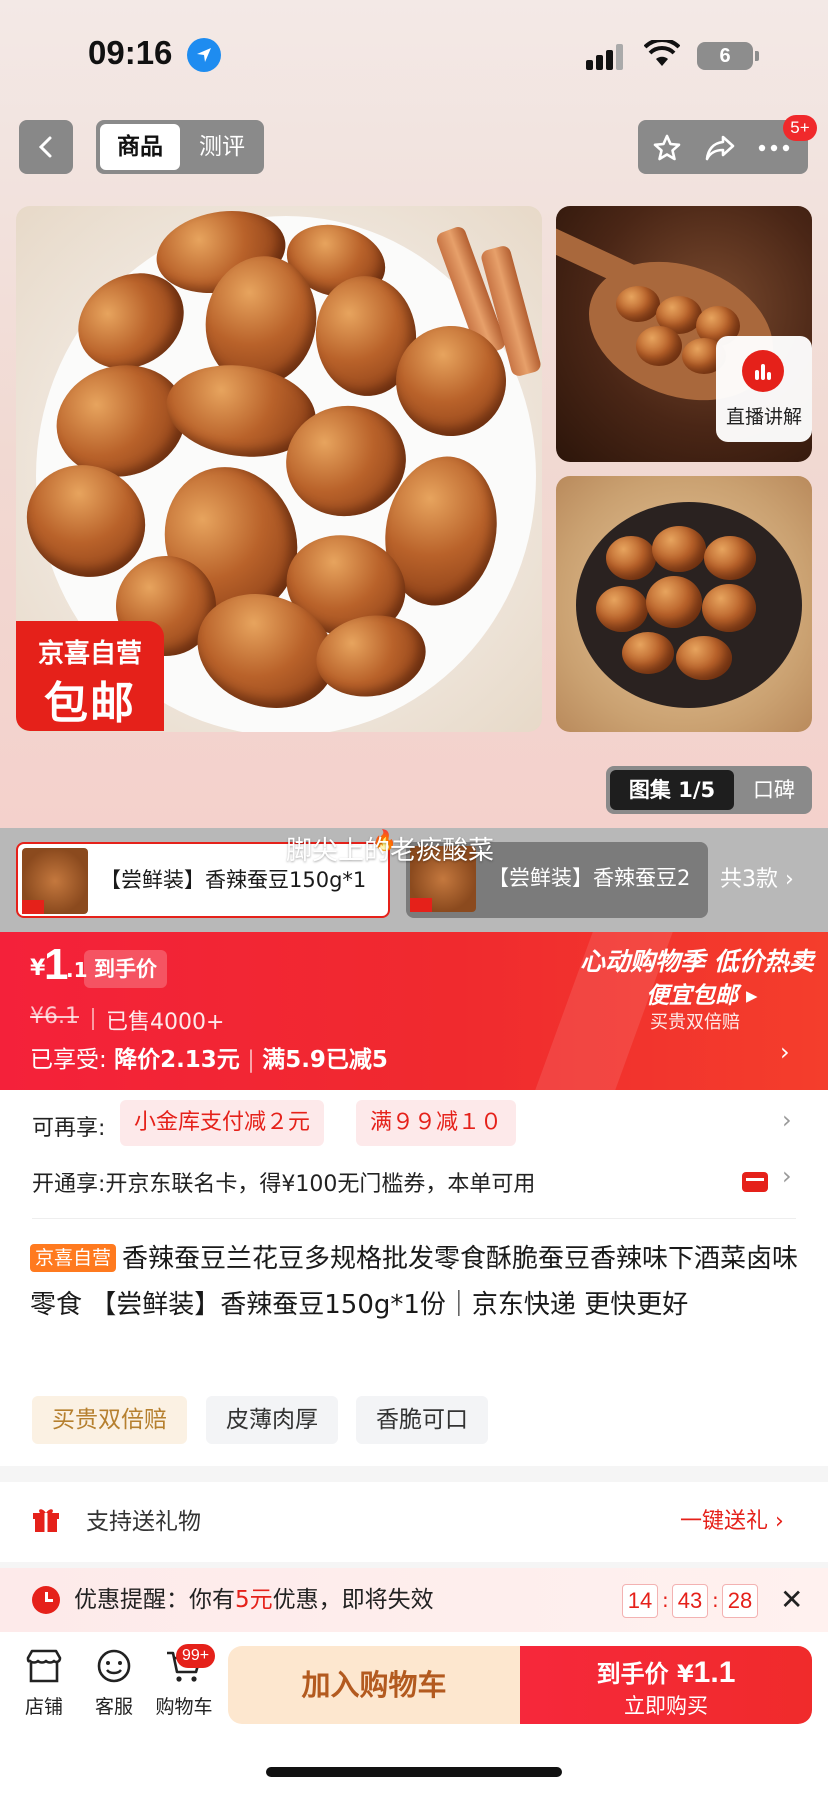 The image size is (828, 1795). What do you see at coordinates (56, 964) in the screenshot?
I see `price-integer: 1` at bounding box center [56, 964].